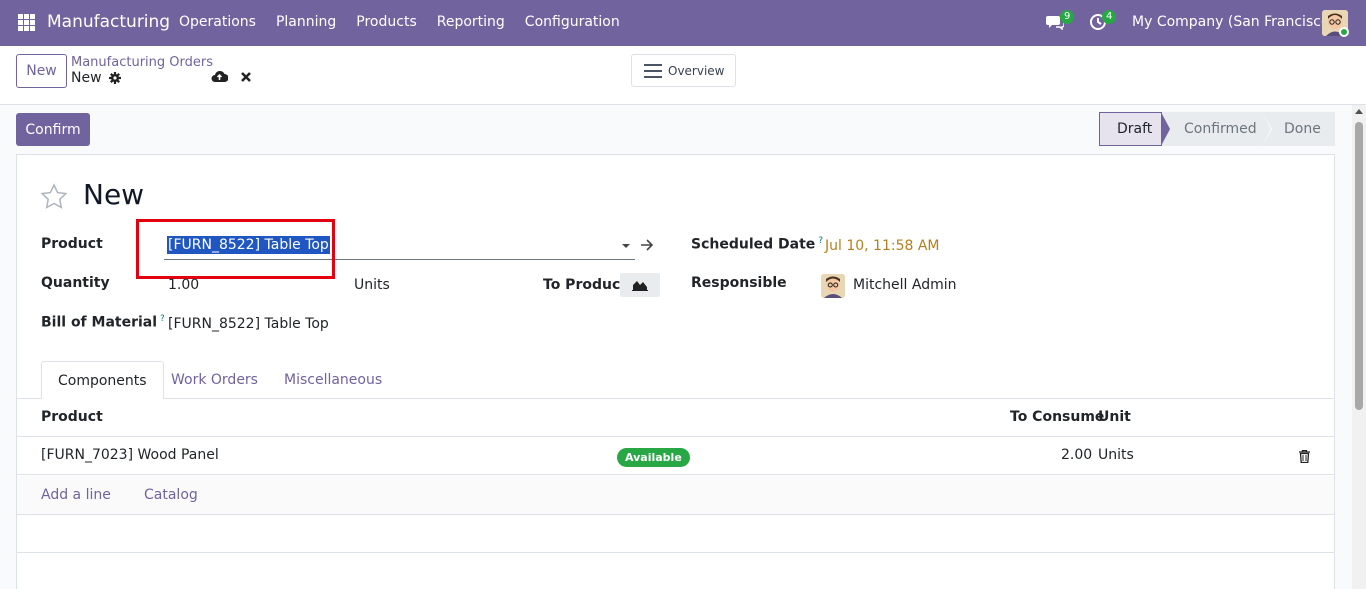 The width and height of the screenshot is (1366, 589). I want to click on scheduled-help-icon: ?, so click(820, 241).